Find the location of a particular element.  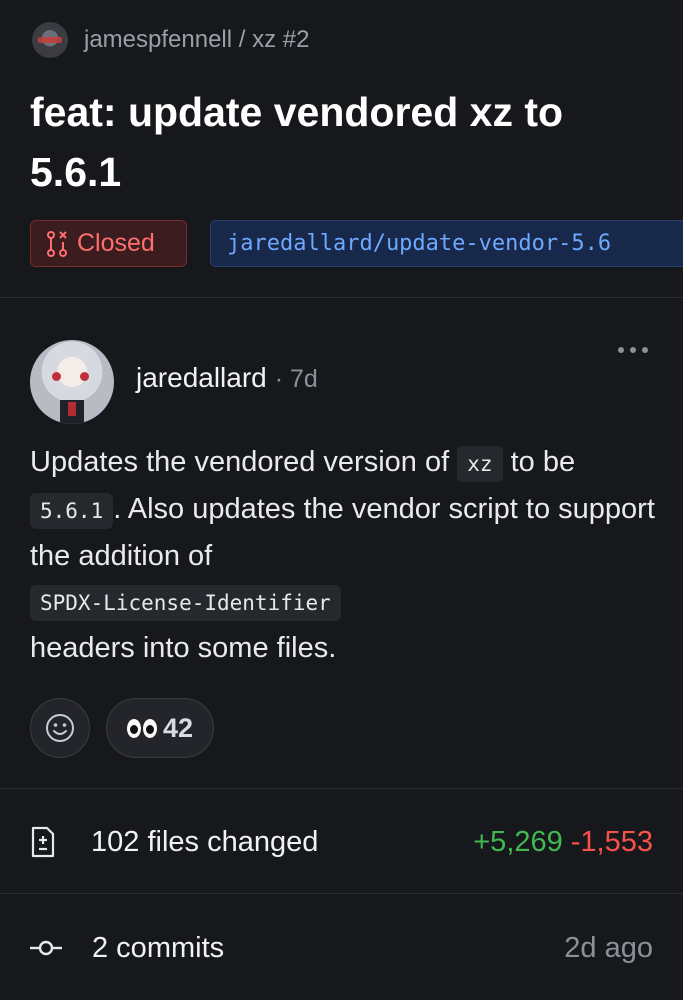

smiley-icon is located at coordinates (60, 728).